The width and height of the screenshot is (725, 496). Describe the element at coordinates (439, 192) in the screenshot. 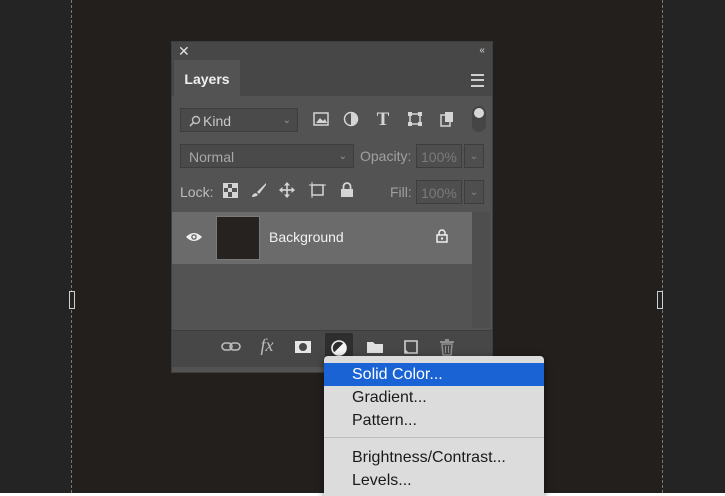

I see `fill-input: 100%` at that location.